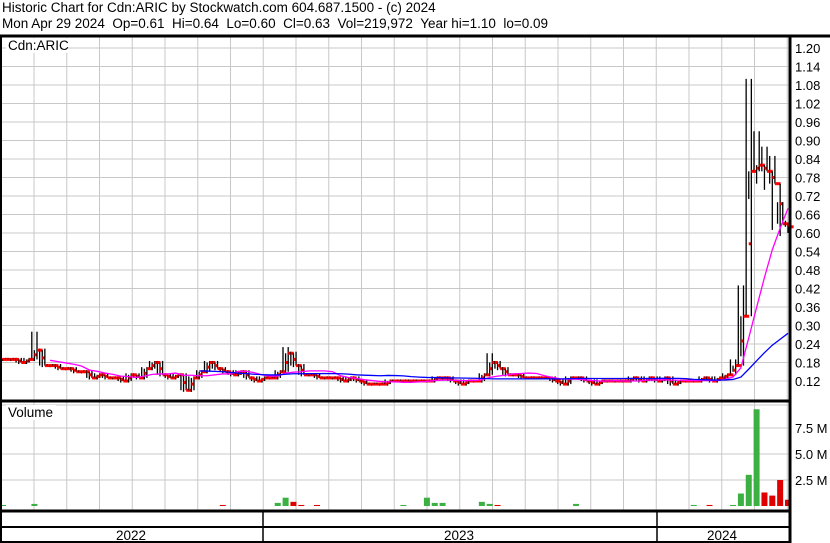 This screenshot has width=830, height=543. I want to click on y-tick-label: 0.30, so click(807, 326).